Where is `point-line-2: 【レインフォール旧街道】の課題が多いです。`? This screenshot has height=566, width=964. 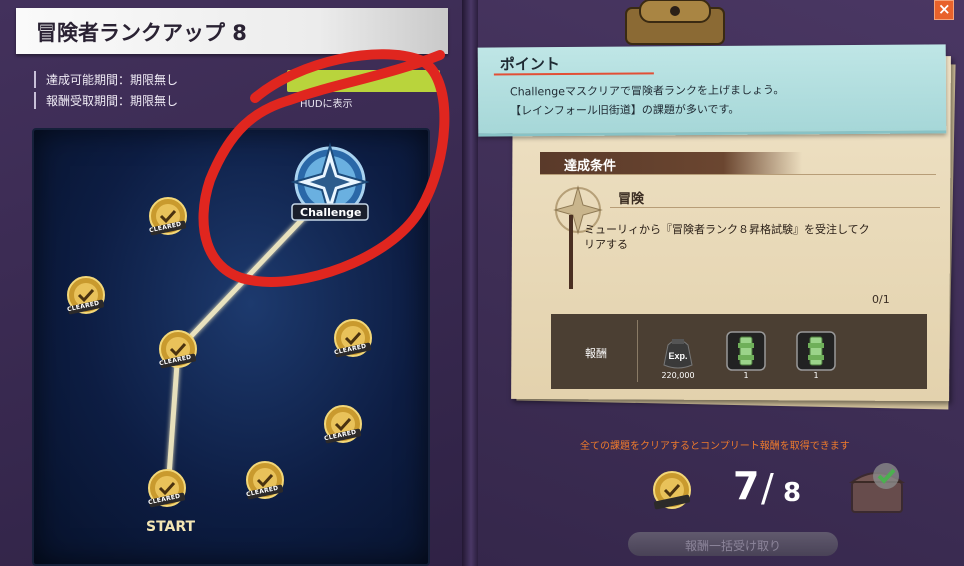 point-line-2: 【レインフォール旧街道】の課題が多いです。 is located at coordinates (625, 110).